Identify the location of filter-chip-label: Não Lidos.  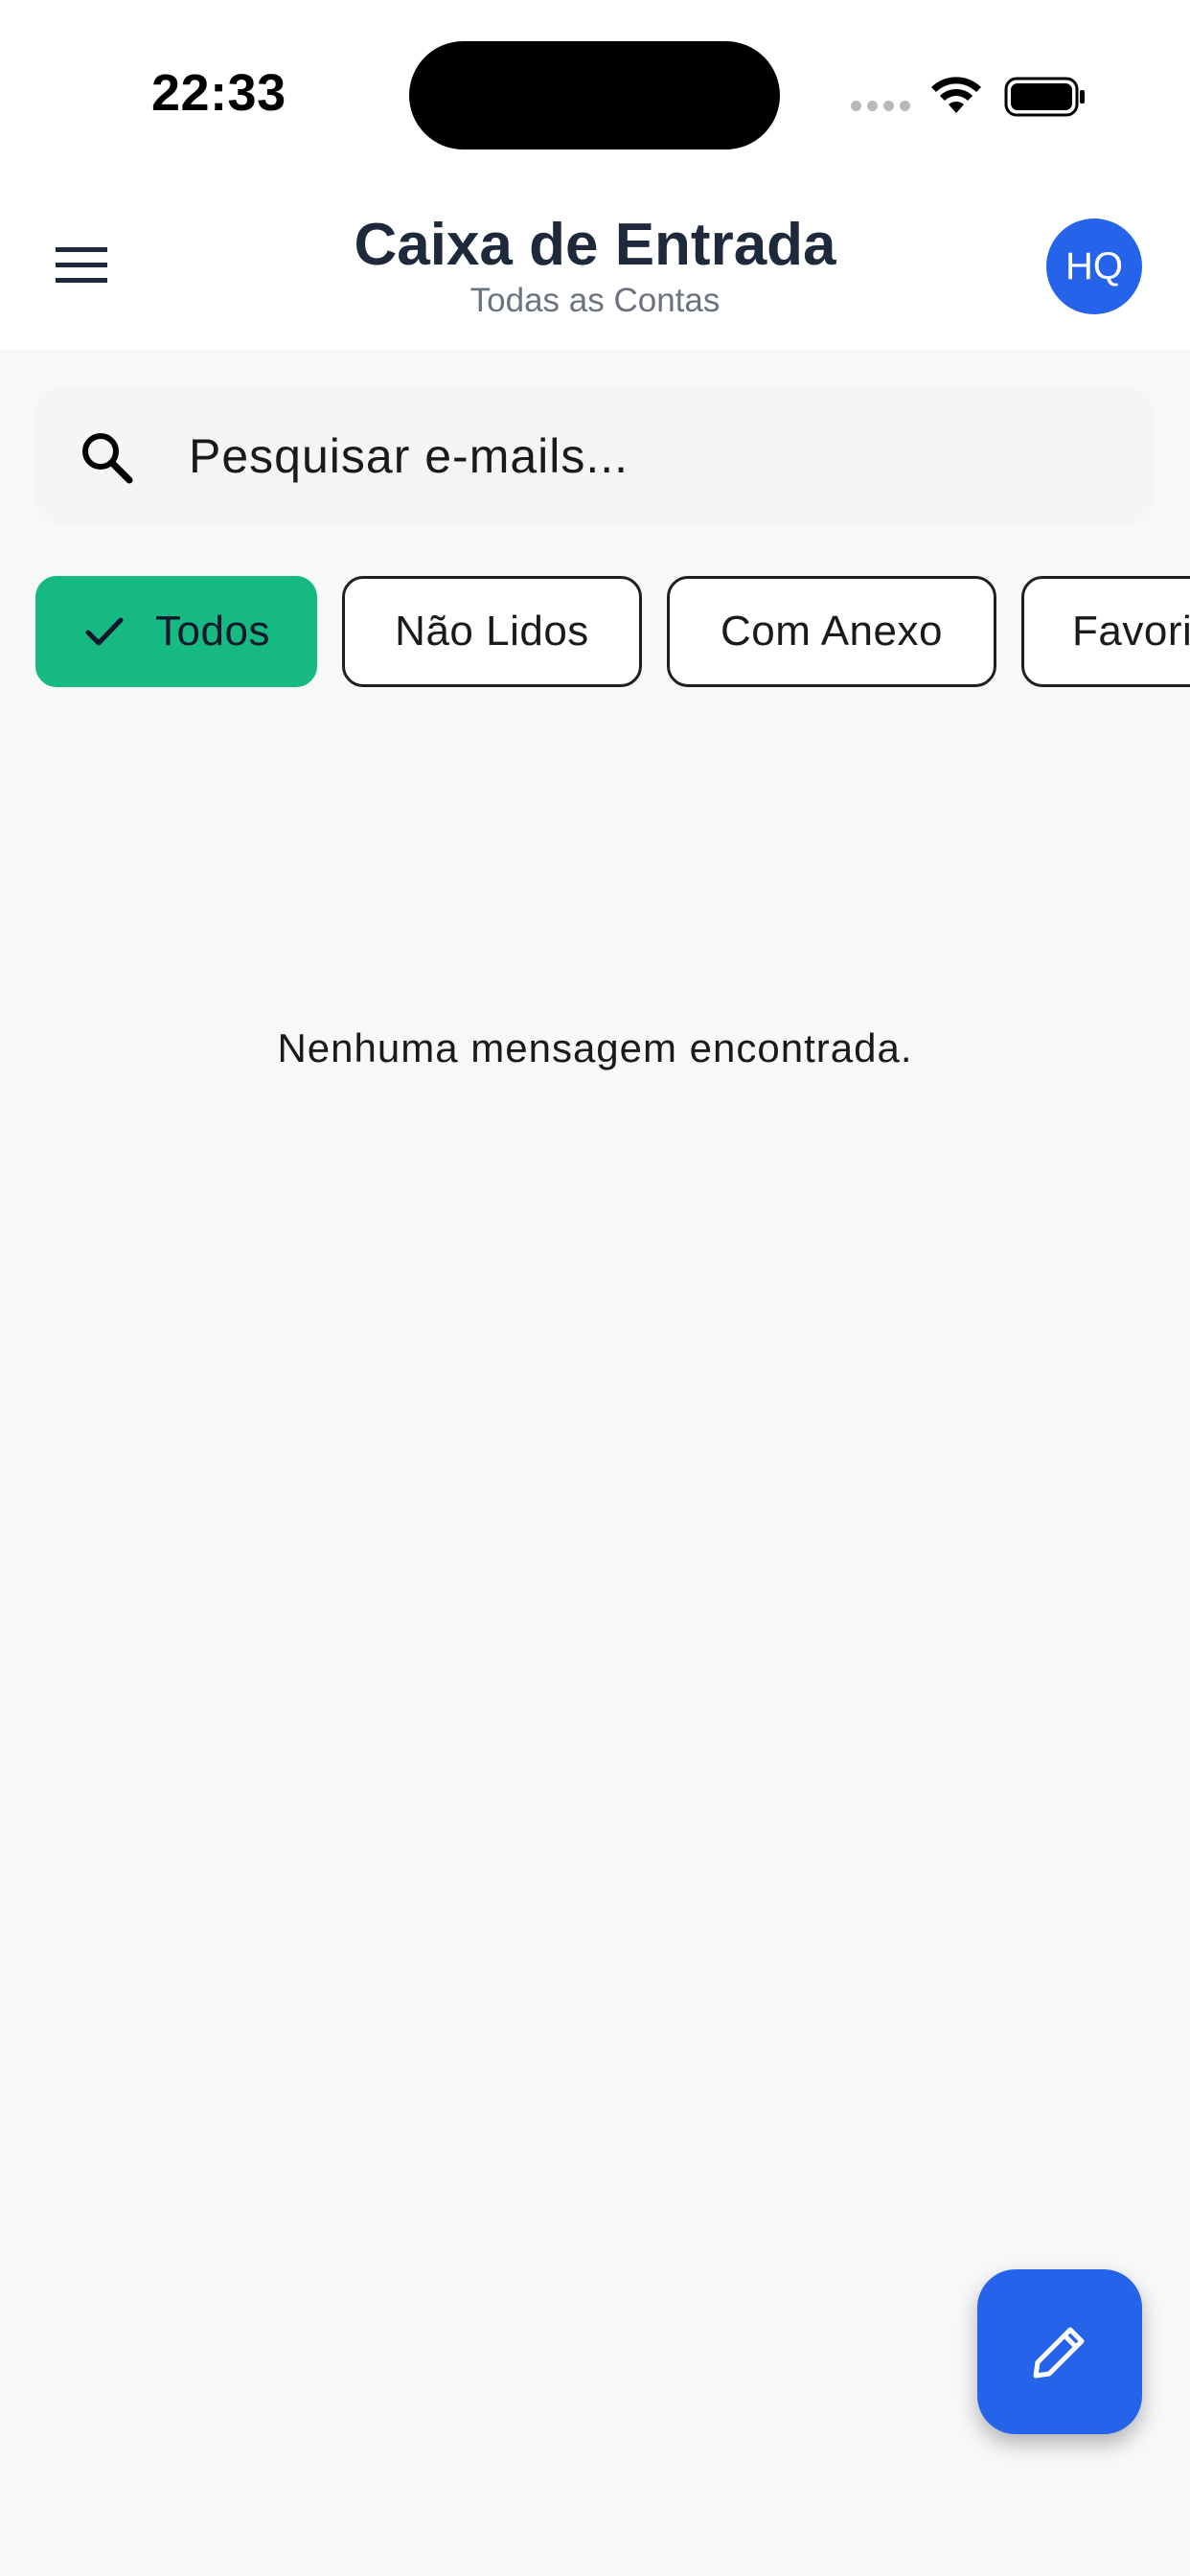
(492, 631).